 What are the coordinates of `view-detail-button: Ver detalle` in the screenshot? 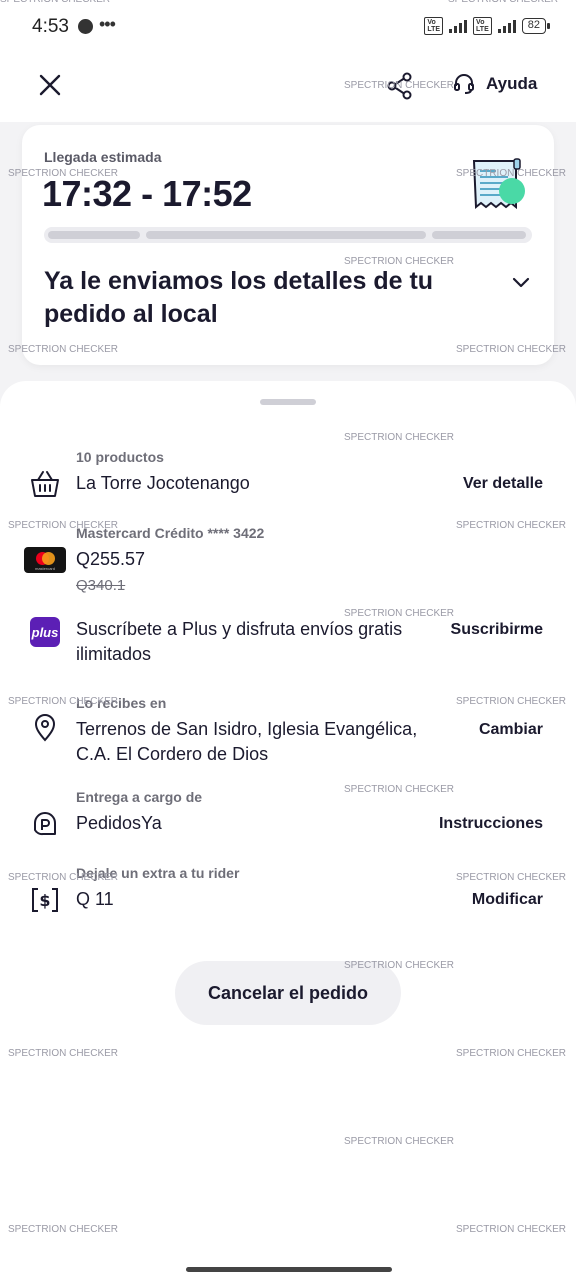 It's located at (503, 484).